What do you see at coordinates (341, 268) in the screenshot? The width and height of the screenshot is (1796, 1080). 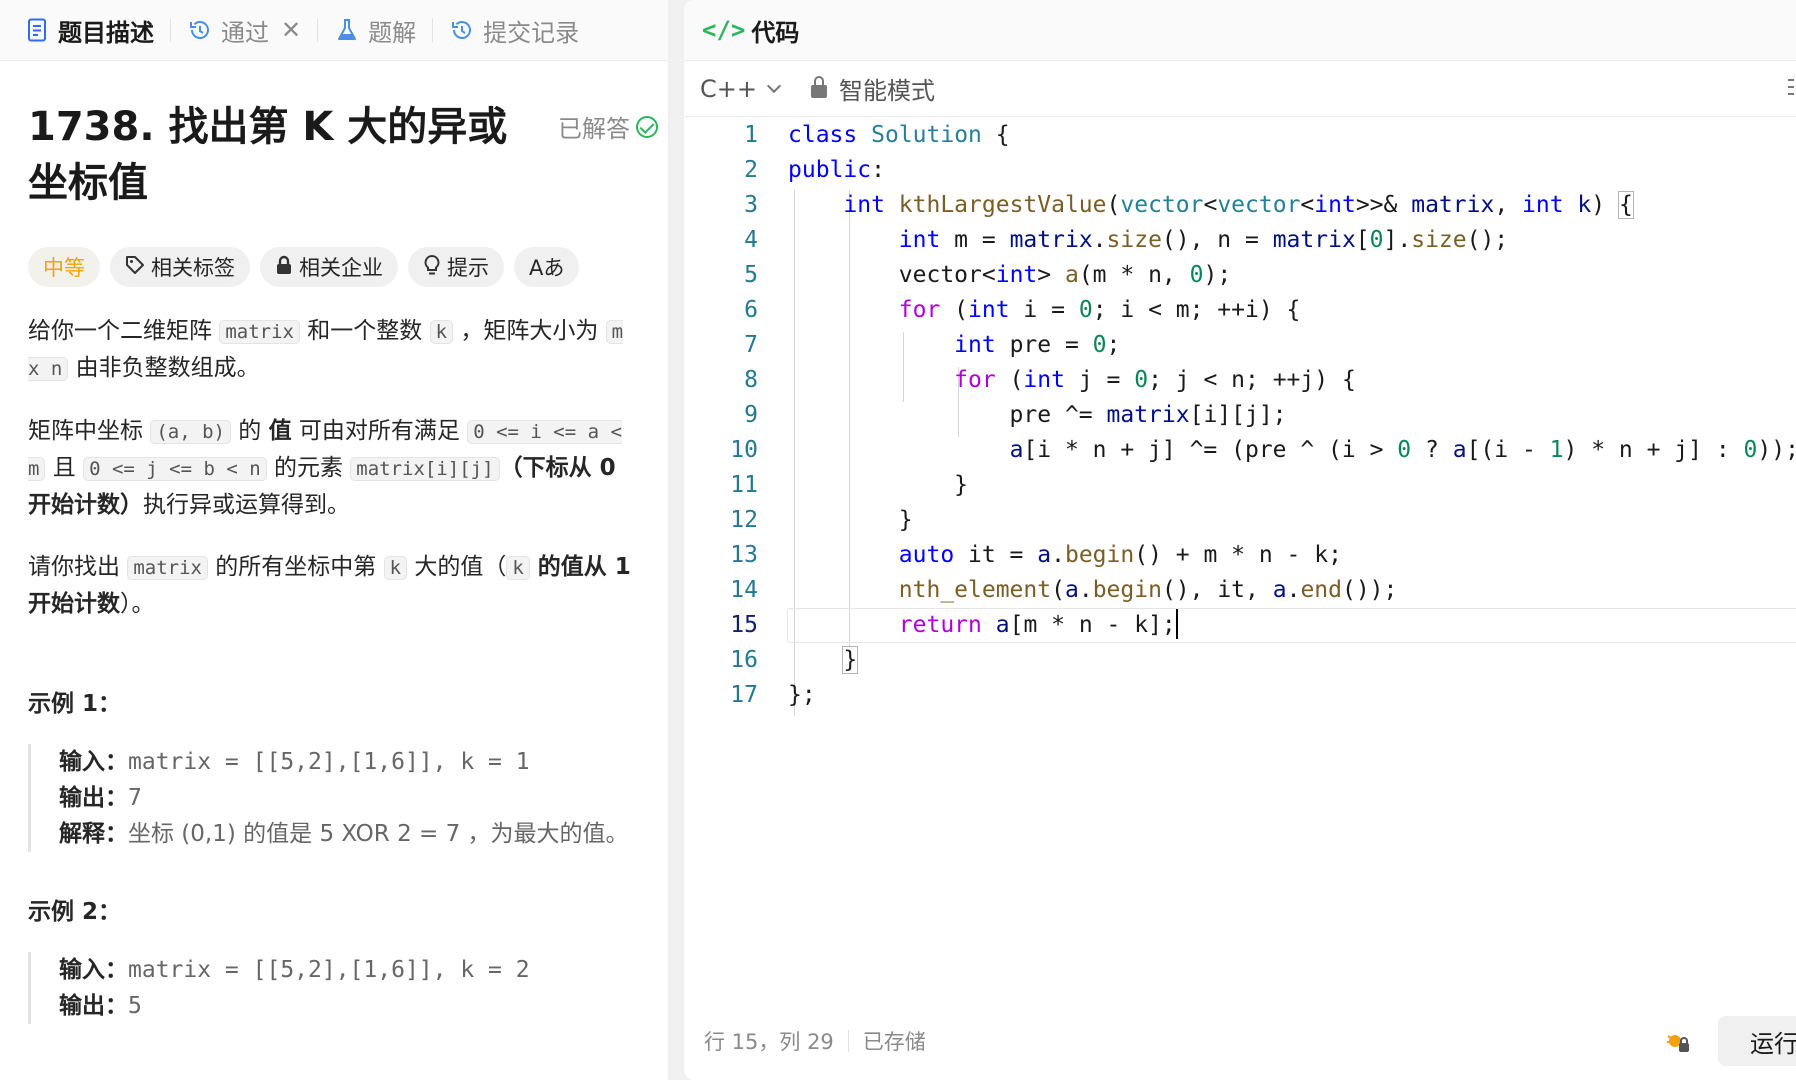 I see `companies-label: 相关企业` at bounding box center [341, 268].